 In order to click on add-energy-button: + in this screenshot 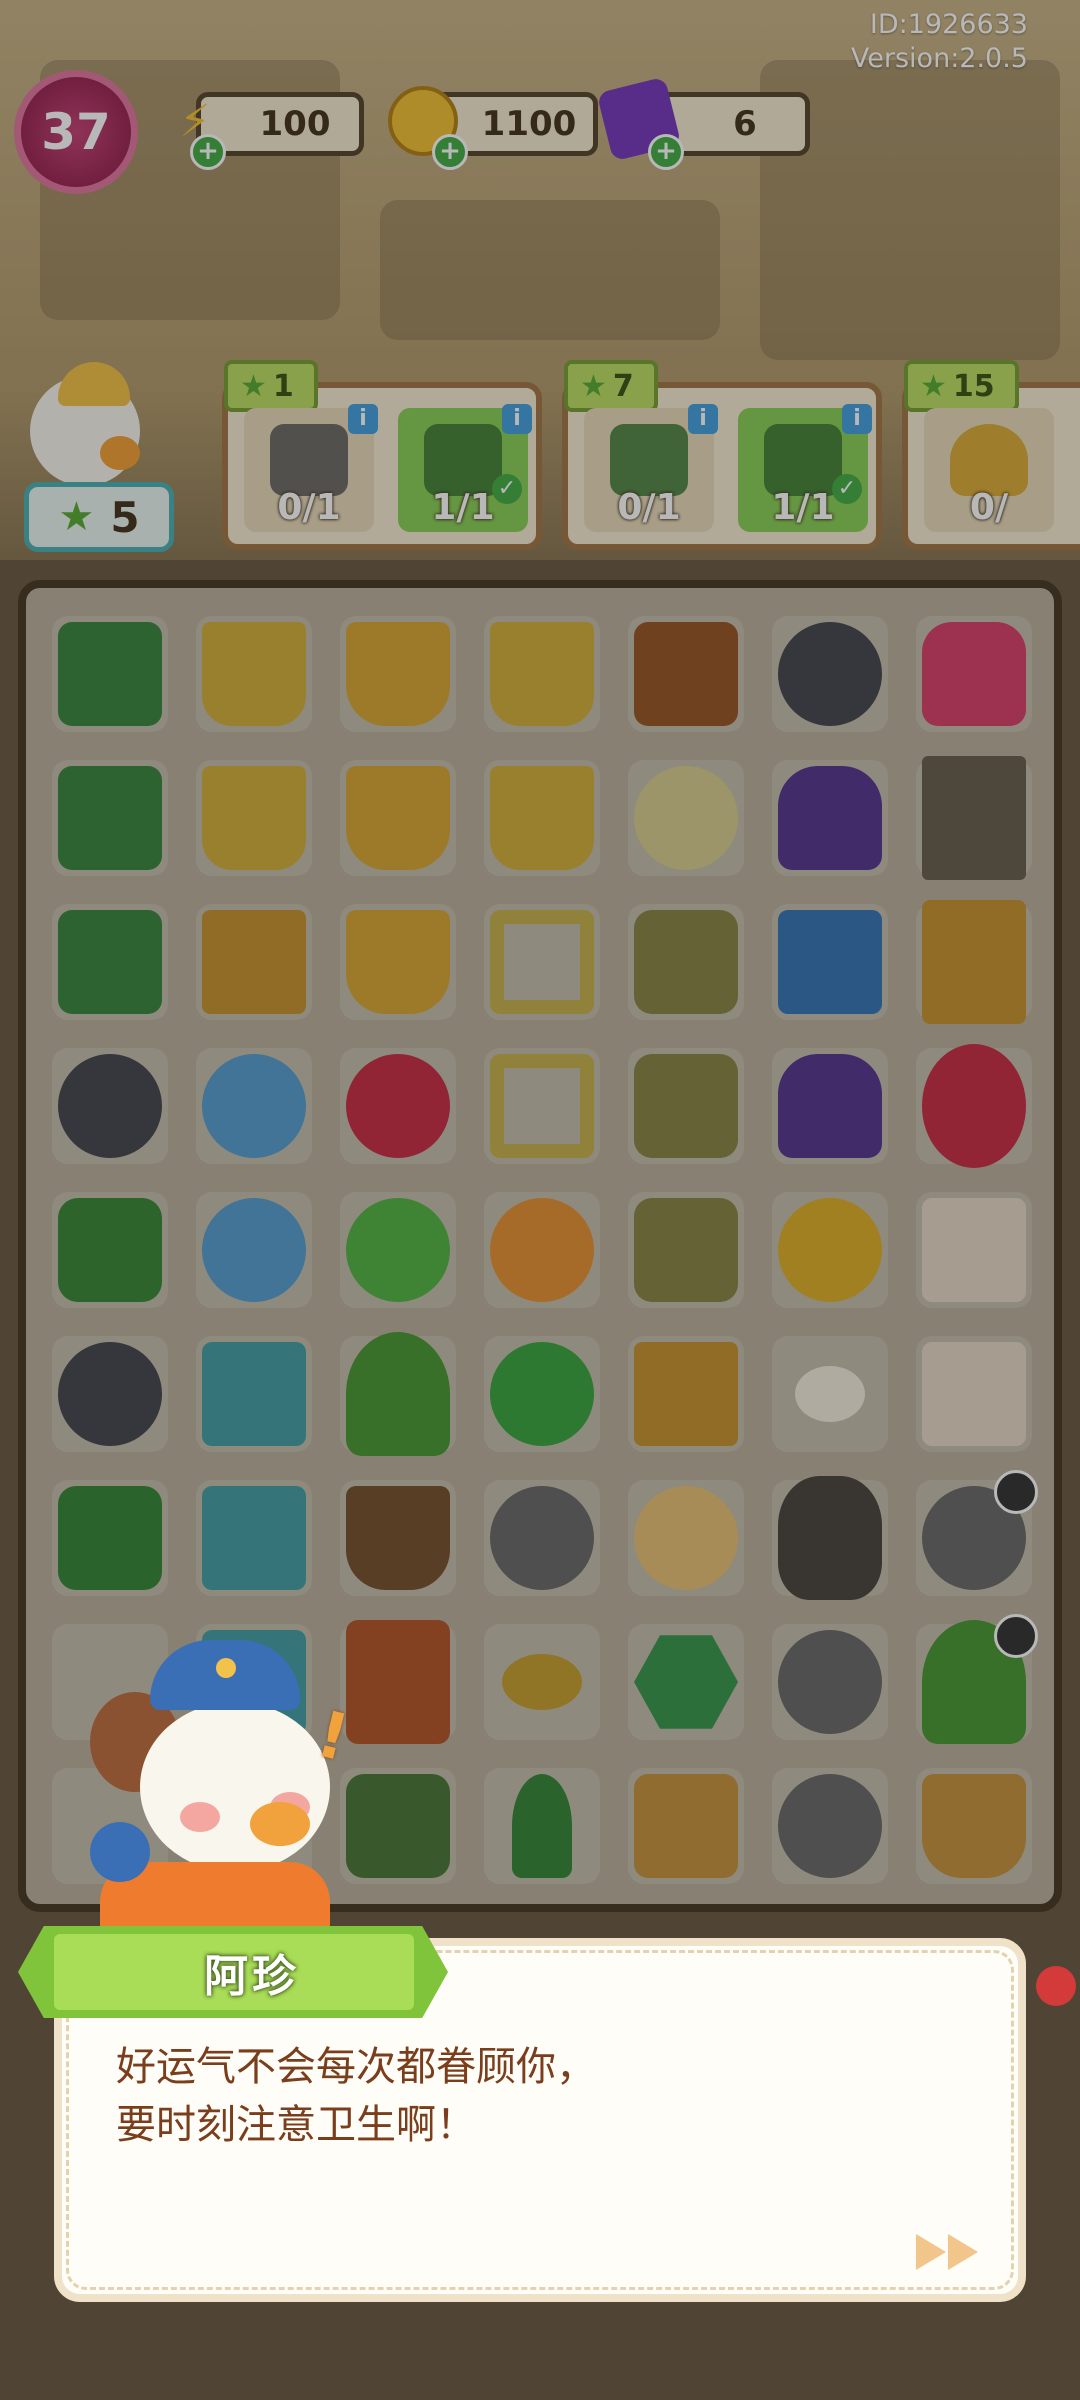, I will do `click(208, 152)`.